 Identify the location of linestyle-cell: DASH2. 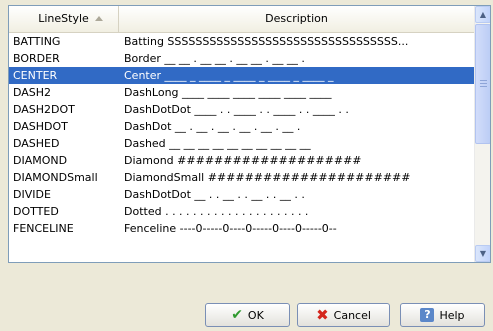
(32, 92).